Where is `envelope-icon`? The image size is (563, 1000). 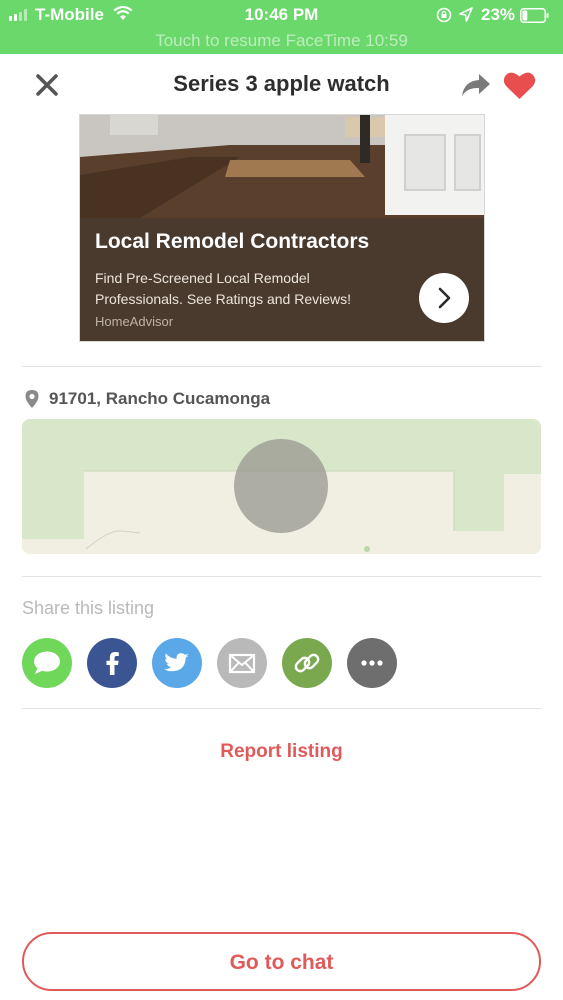
envelope-icon is located at coordinates (242, 663).